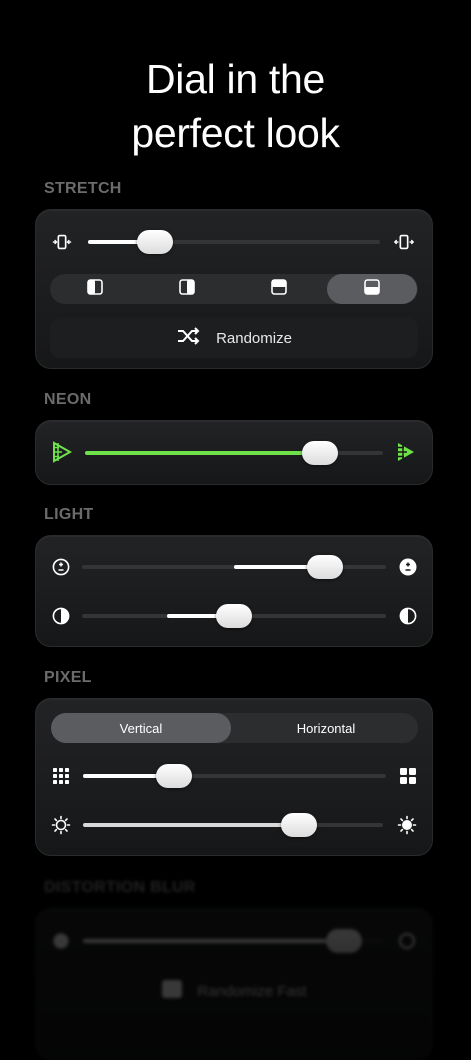 The height and width of the screenshot is (1060, 471). Describe the element at coordinates (408, 616) in the screenshot. I see `contrast-high-icon` at that location.